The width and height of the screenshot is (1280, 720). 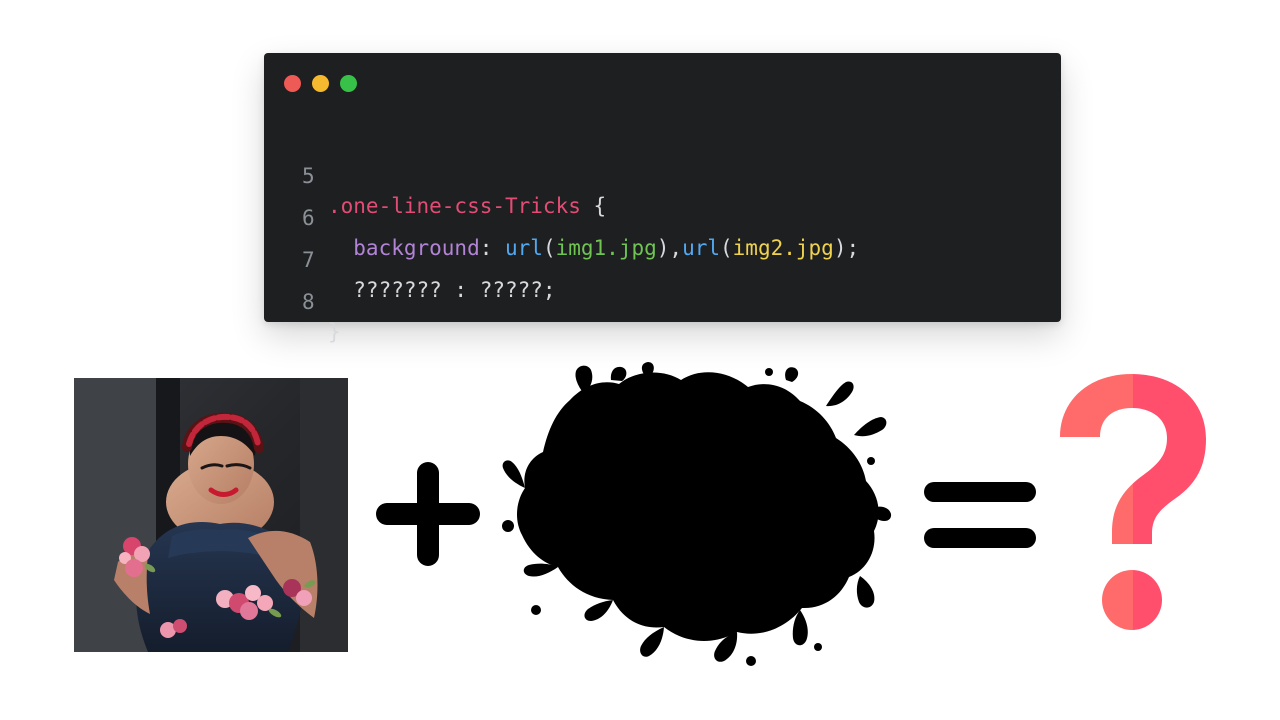 I want to click on ink-splash-icon, so click(x=697, y=514).